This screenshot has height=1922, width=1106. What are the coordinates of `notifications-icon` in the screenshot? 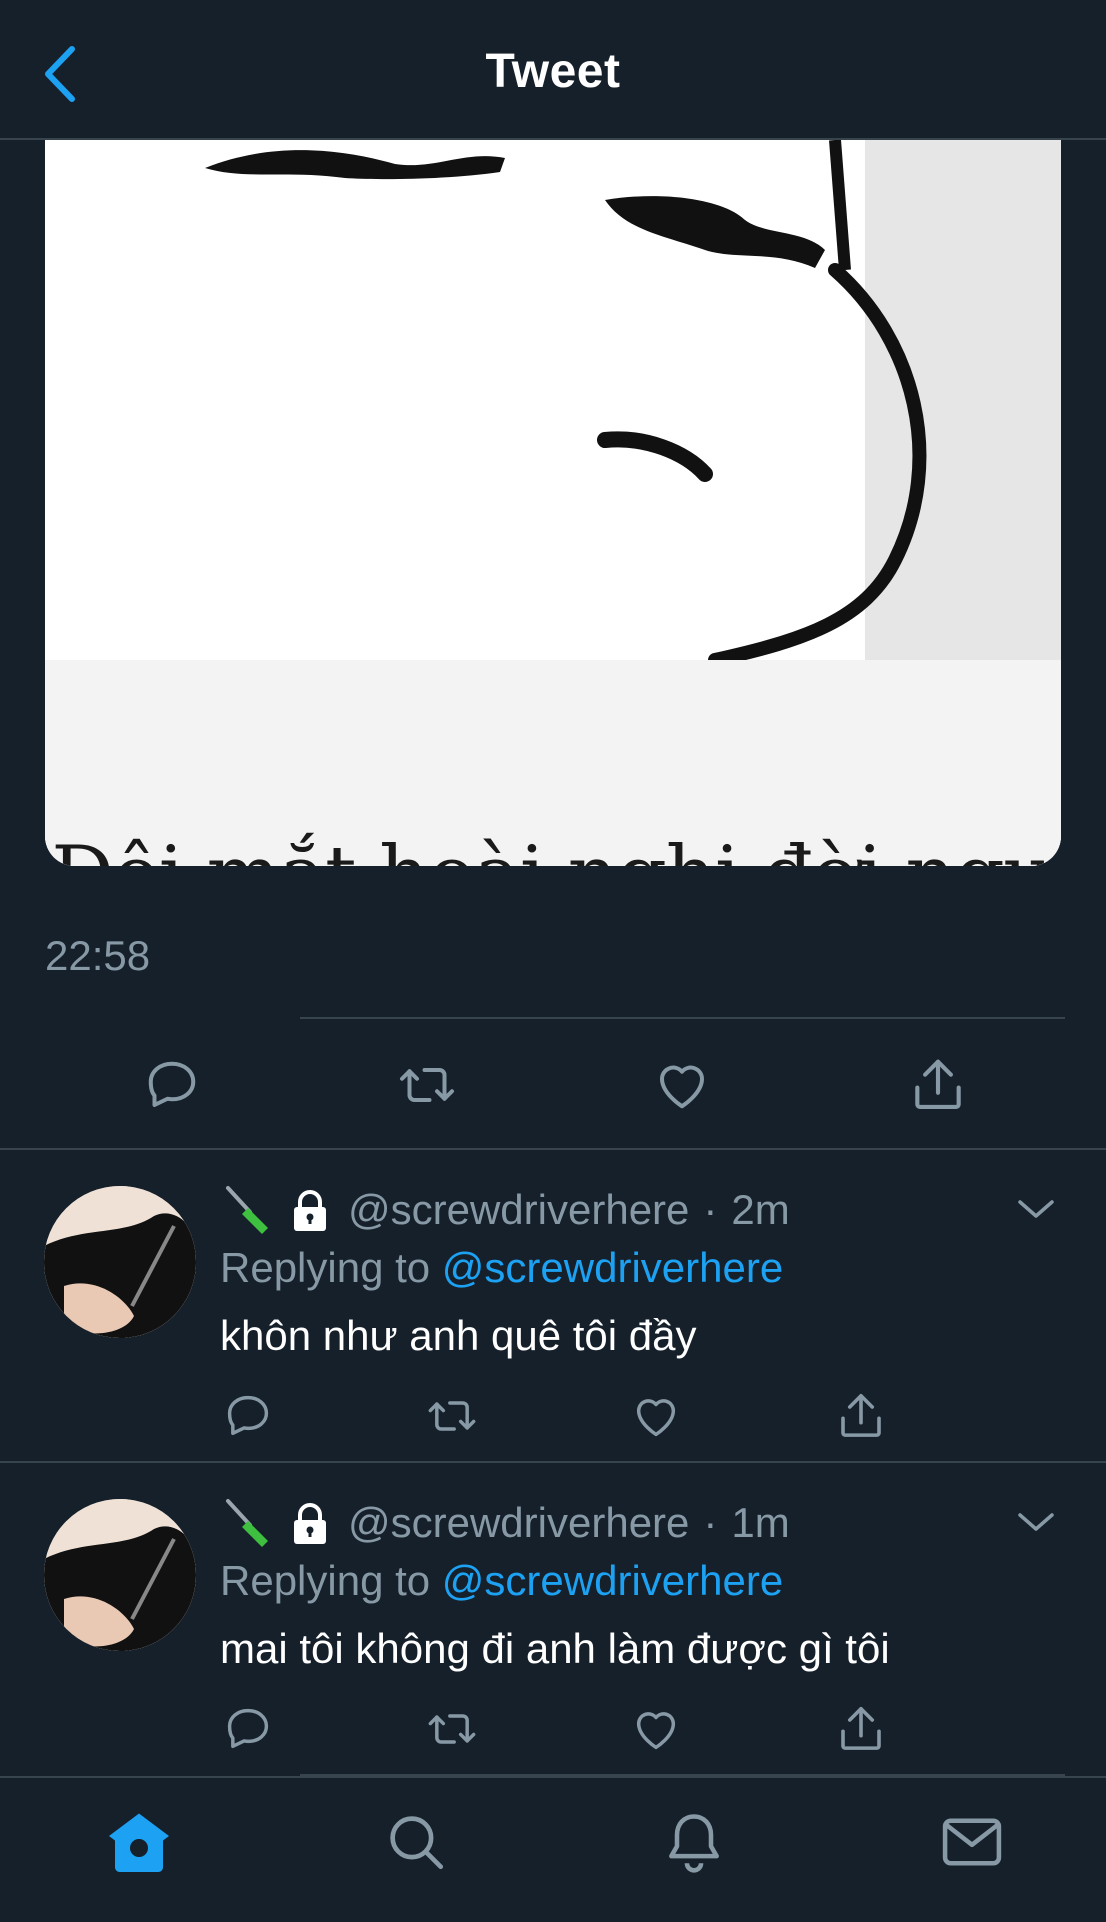 It's located at (694, 1843).